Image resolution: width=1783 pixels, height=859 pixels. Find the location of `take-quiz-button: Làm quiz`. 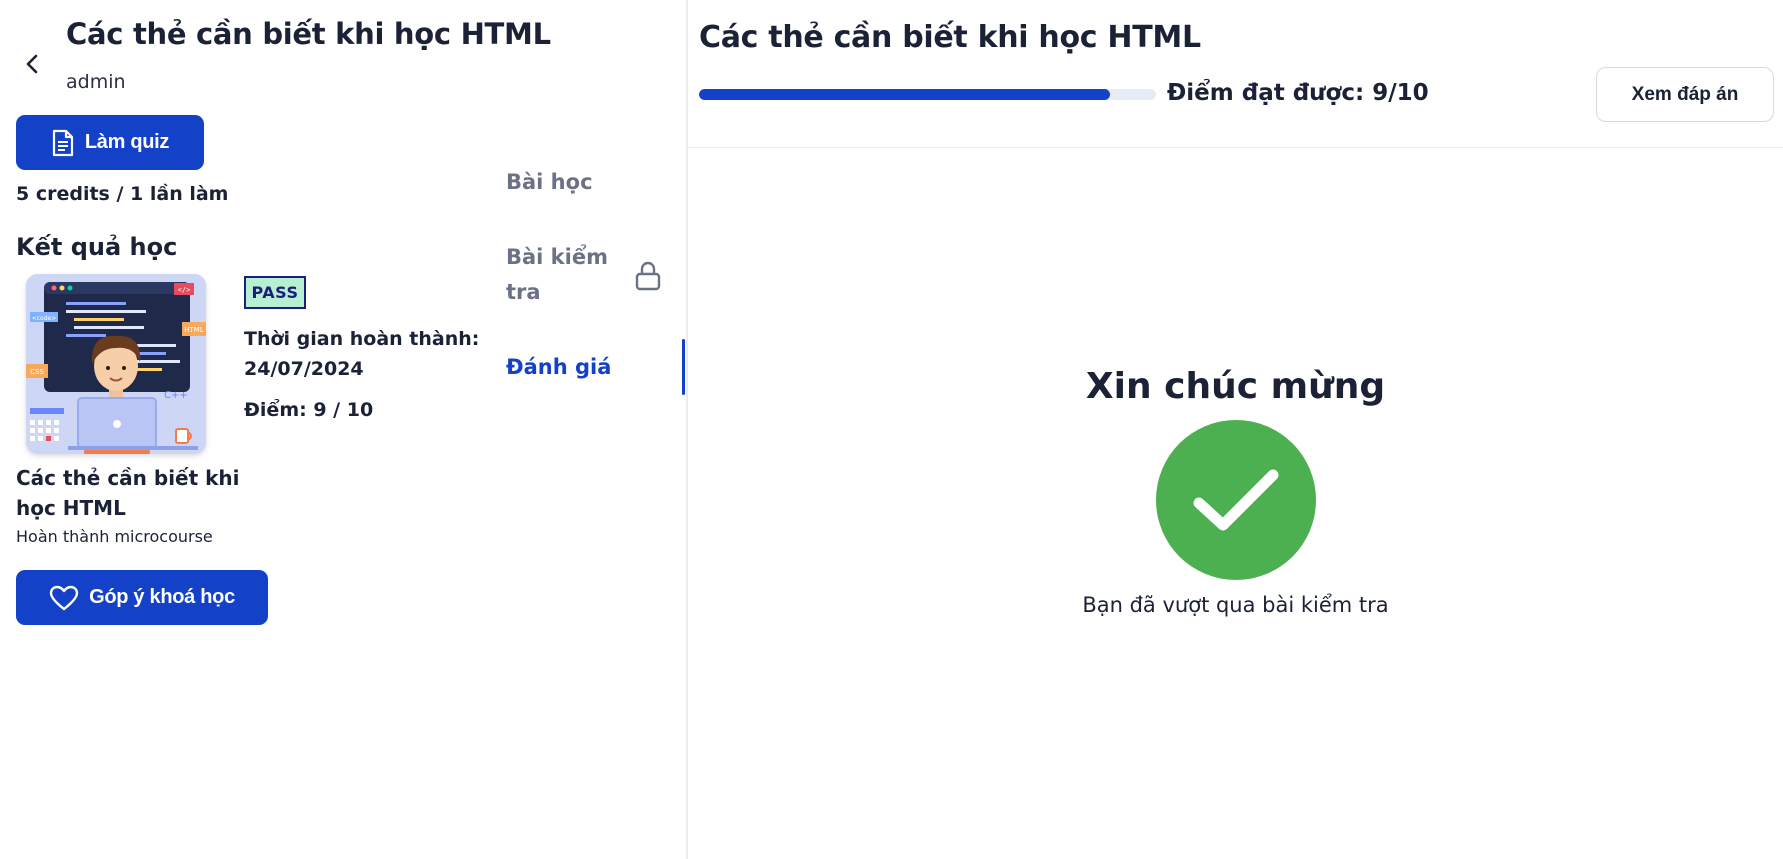

take-quiz-button: Làm quiz is located at coordinates (110, 142).